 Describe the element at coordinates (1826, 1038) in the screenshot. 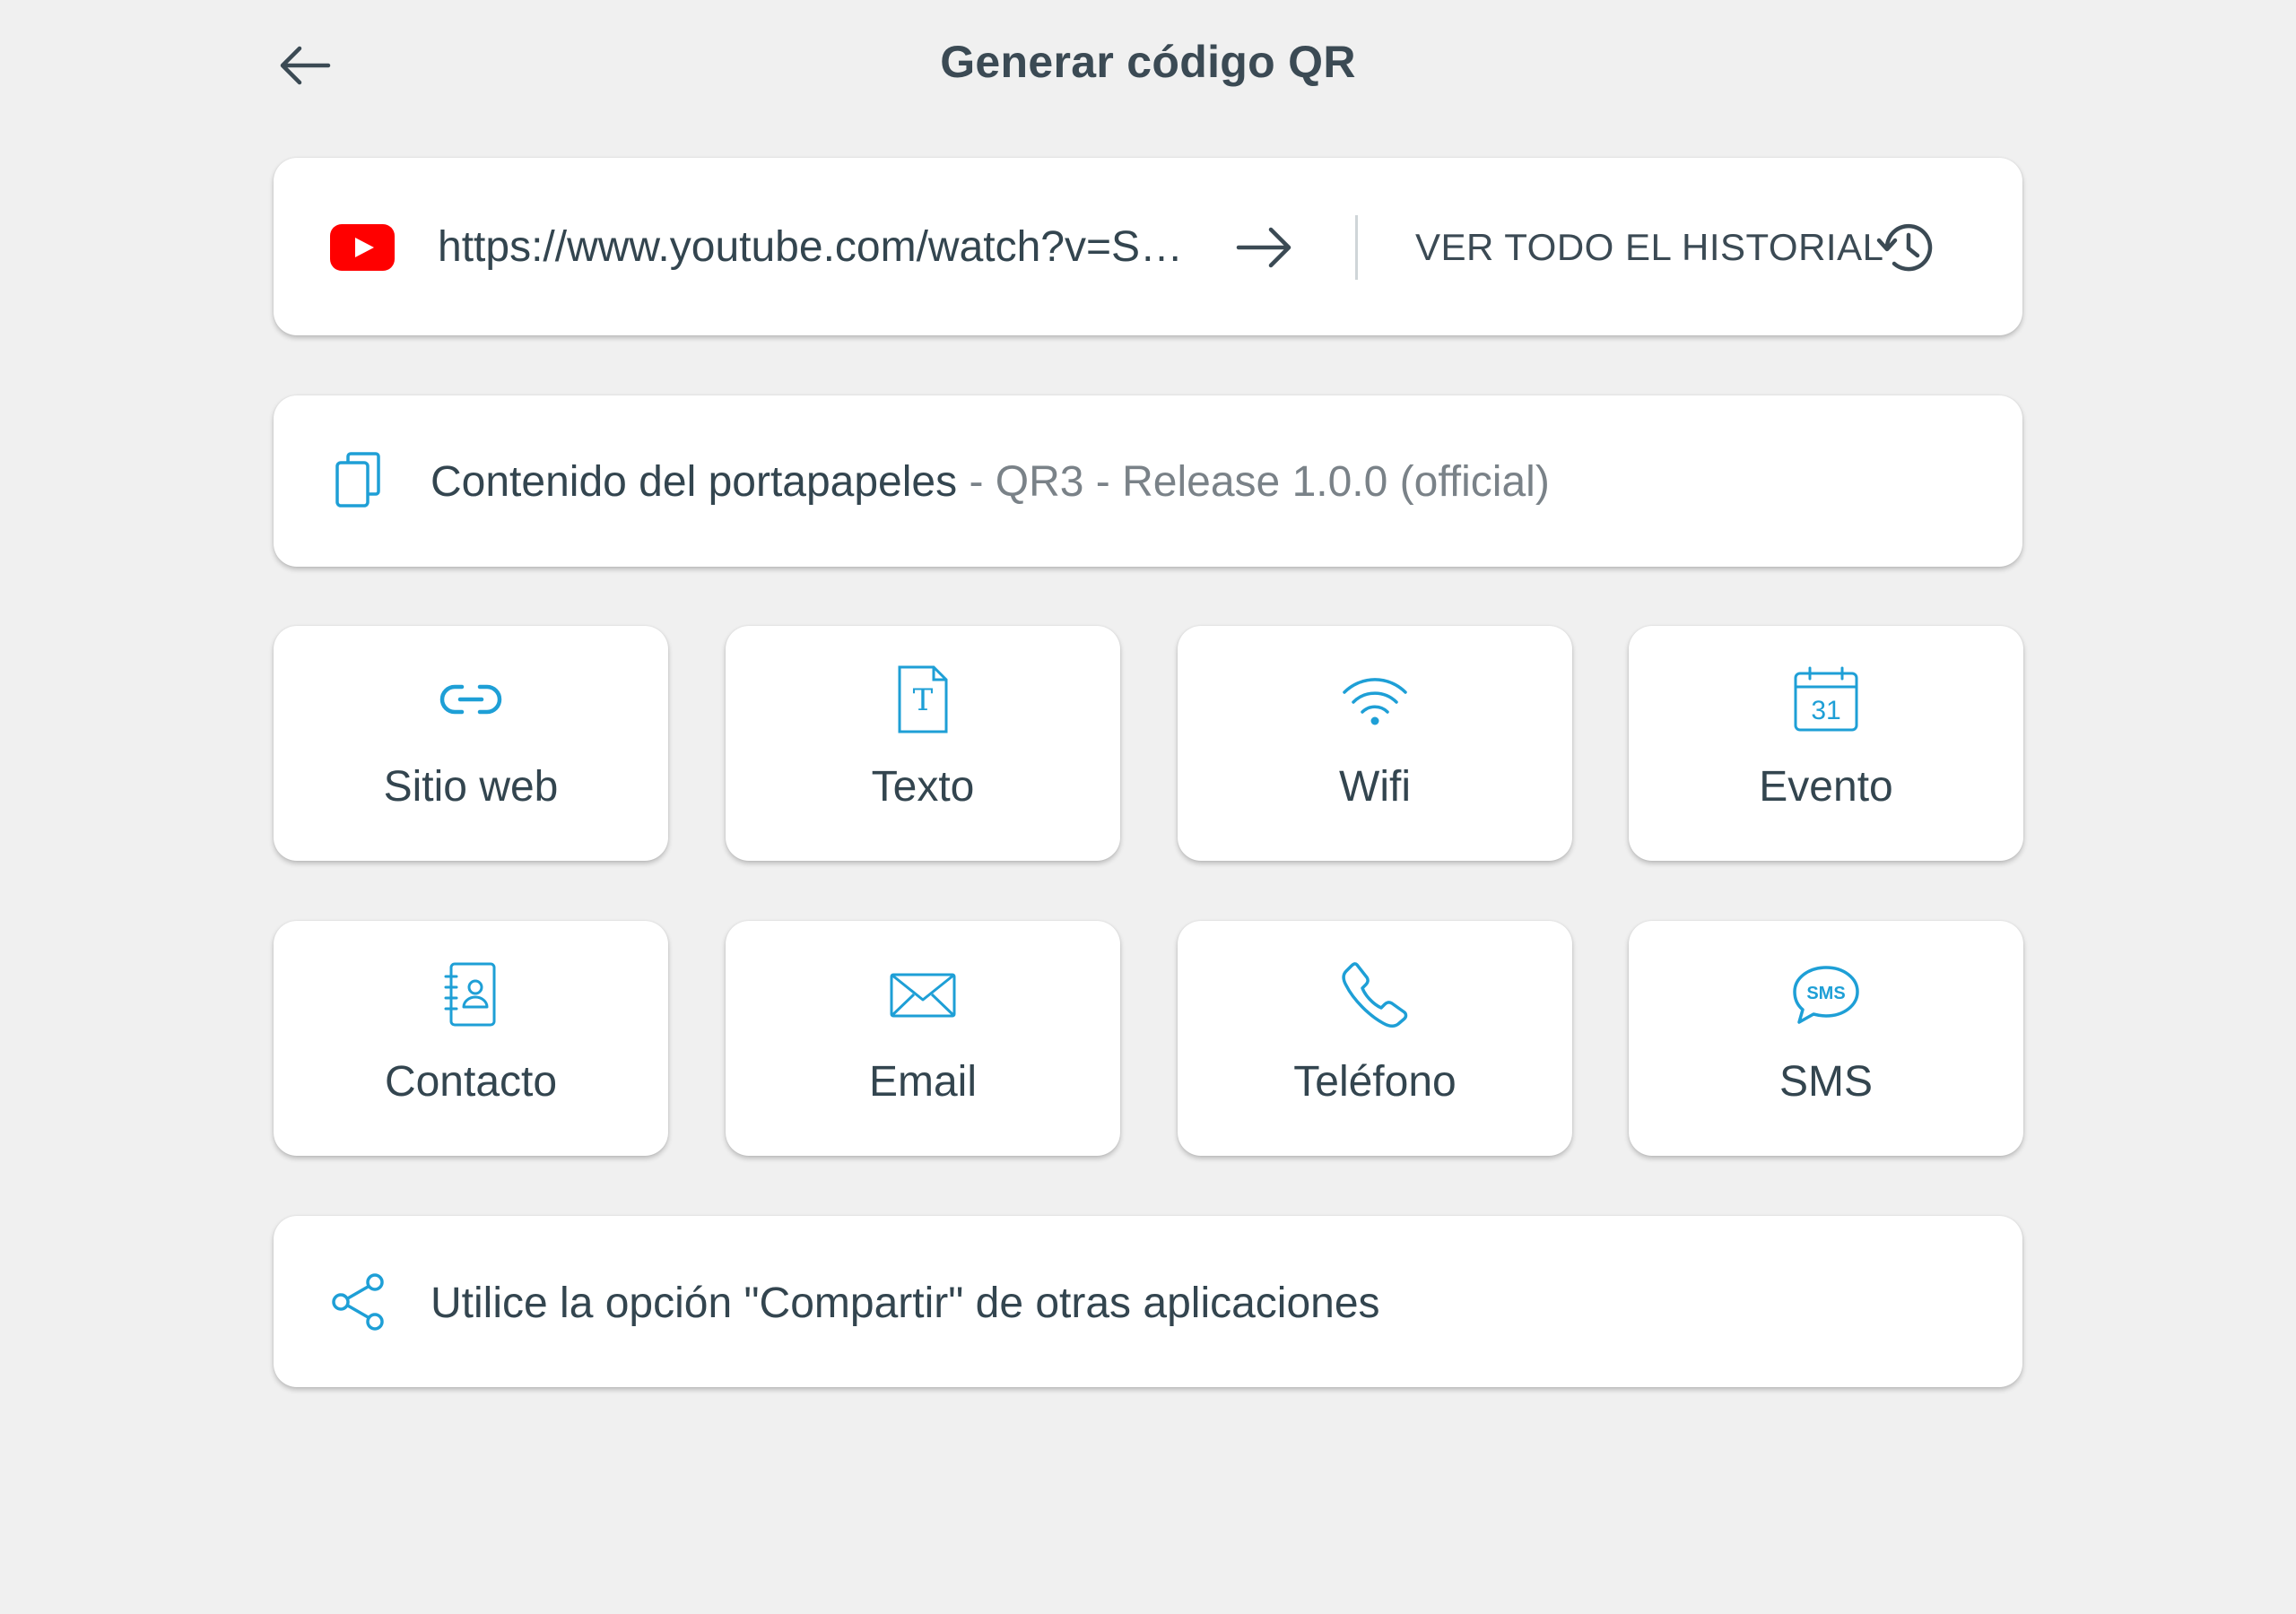

I see `tile-sms: SMS SMS` at that location.